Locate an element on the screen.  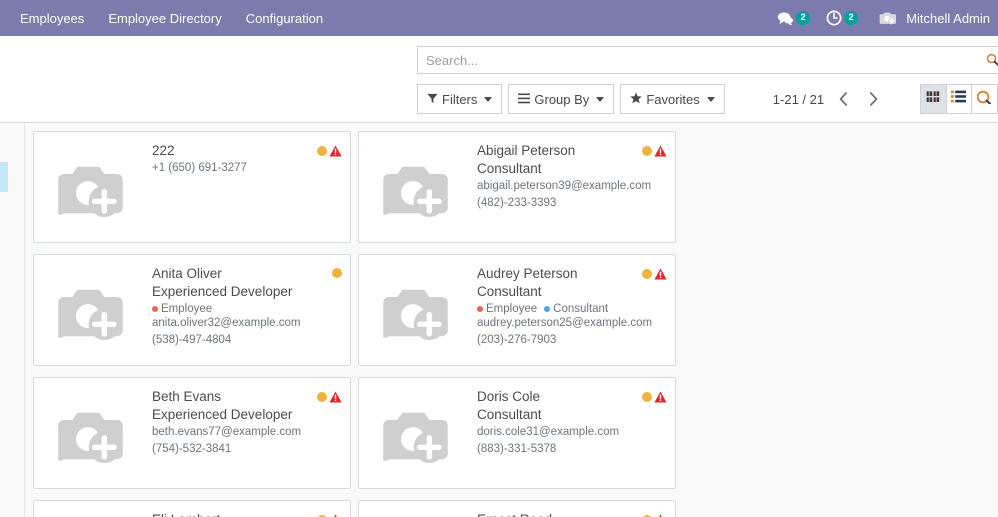
user-name-label: Mitchell Admin is located at coordinates (948, 18).